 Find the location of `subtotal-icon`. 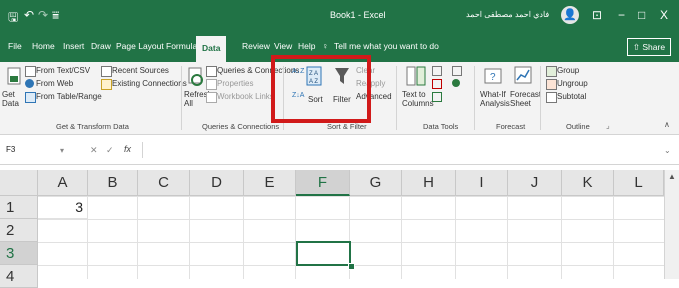

subtotal-icon is located at coordinates (551, 97).